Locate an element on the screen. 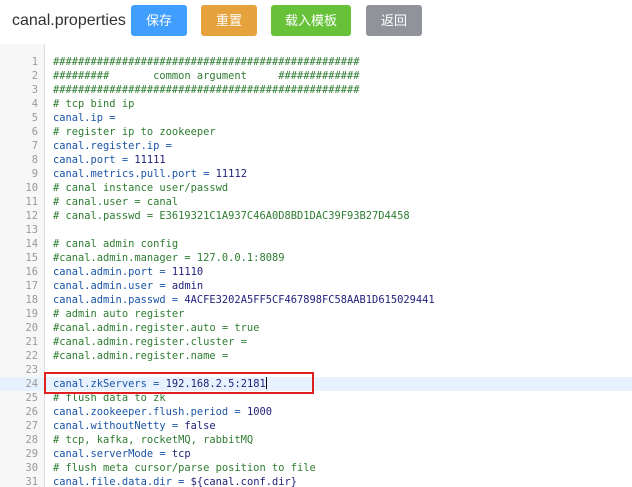  line-code: canal.port = 11111 is located at coordinates (109, 160).